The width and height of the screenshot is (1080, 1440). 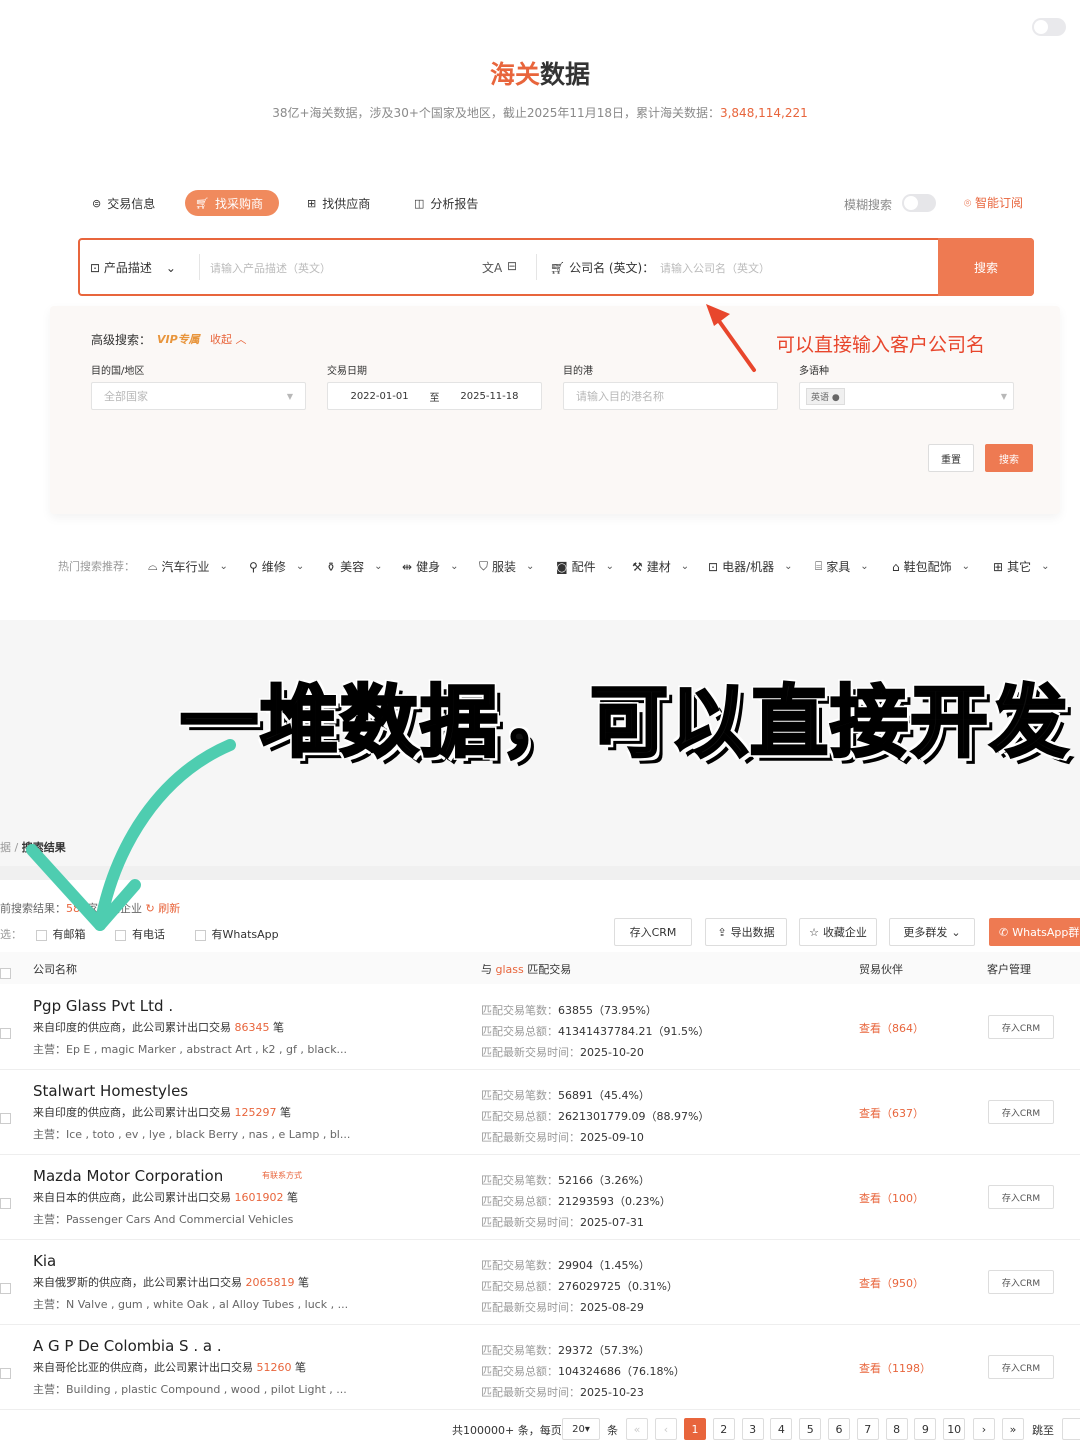 What do you see at coordinates (506, 566) in the screenshot?
I see `hot-item-clothing: ⛉ 服装 ⌄` at bounding box center [506, 566].